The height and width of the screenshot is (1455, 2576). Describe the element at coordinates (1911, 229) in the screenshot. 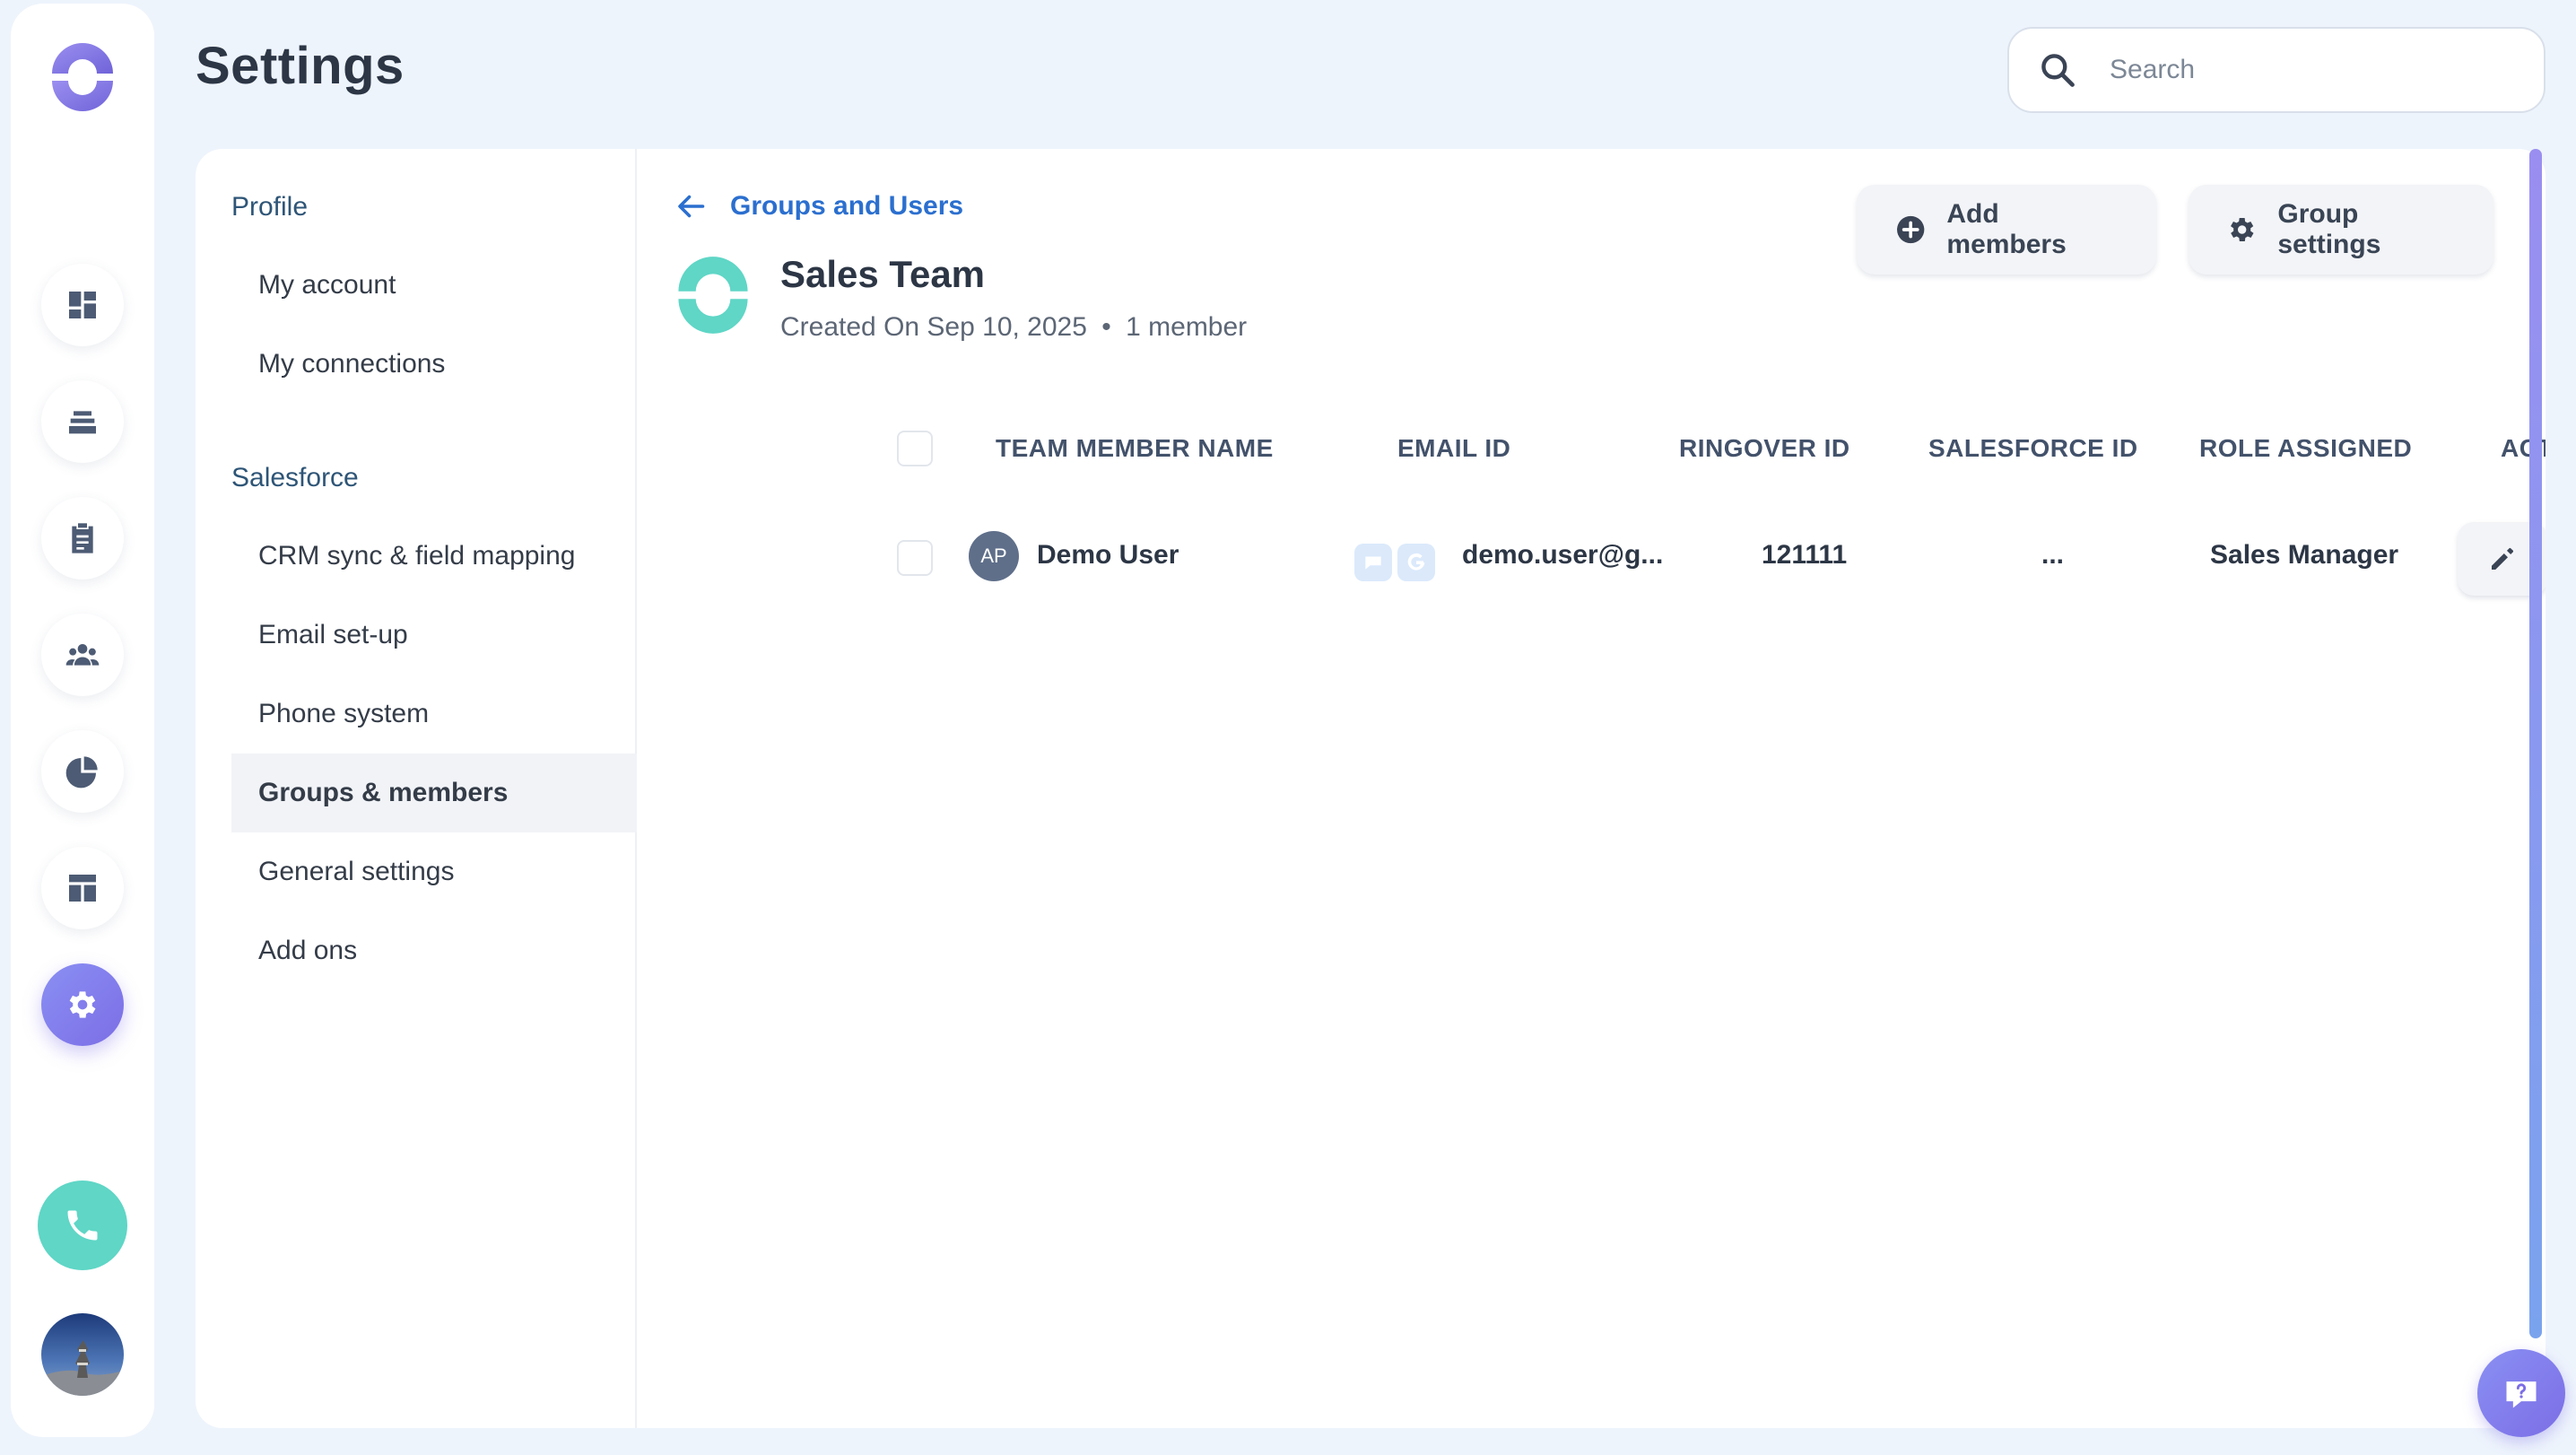

I see `plus-circle-icon` at that location.